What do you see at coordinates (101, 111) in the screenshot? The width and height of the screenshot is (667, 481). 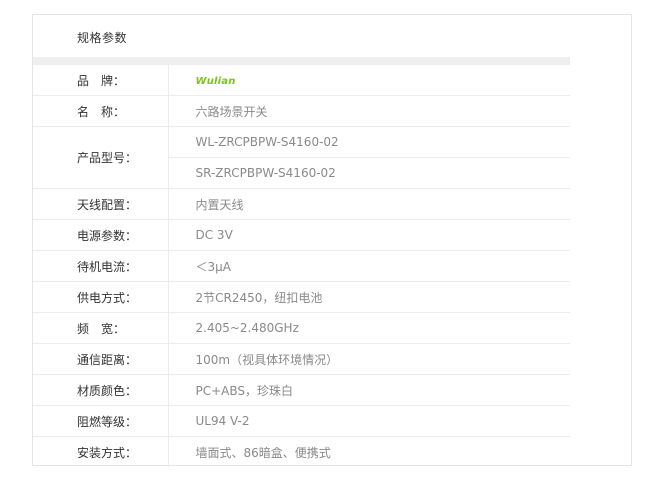 I see `spec-label: 名 称：` at bounding box center [101, 111].